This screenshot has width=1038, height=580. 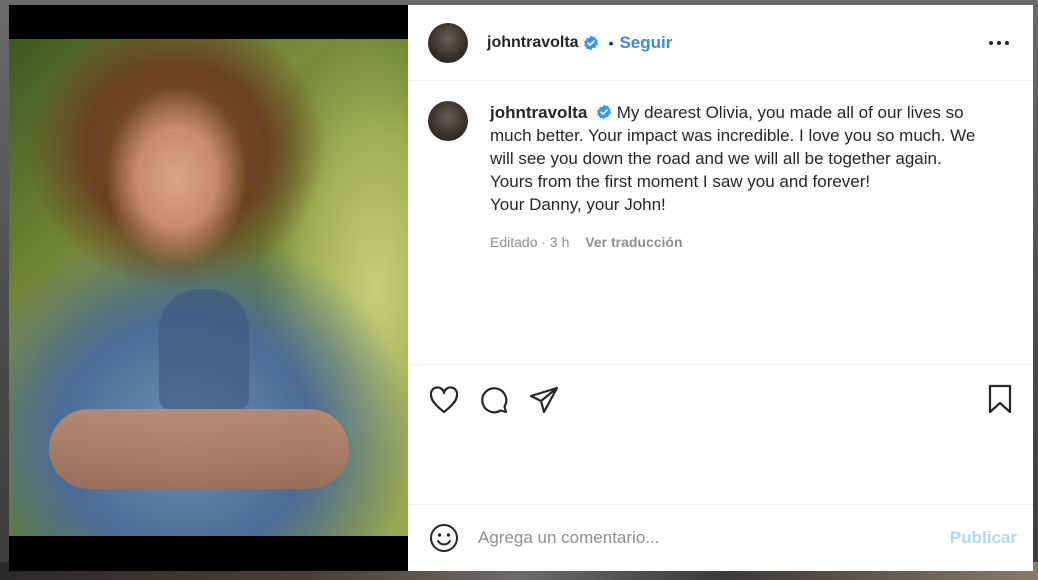 I want to click on bookmark-icon, so click(x=1001, y=400).